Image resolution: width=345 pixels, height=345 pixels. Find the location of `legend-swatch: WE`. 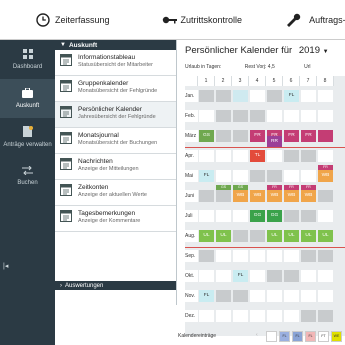

legend-swatch: WE is located at coordinates (336, 336).